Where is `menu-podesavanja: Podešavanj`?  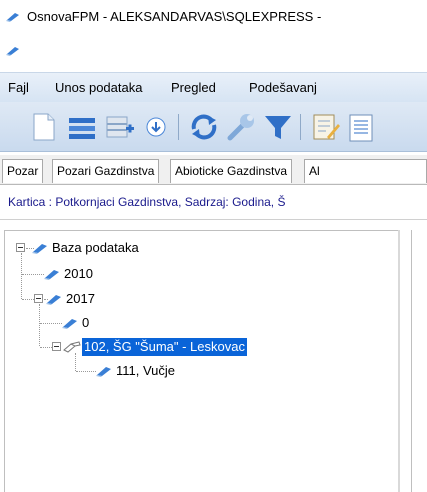 menu-podesavanja: Podešavanj is located at coordinates (283, 87).